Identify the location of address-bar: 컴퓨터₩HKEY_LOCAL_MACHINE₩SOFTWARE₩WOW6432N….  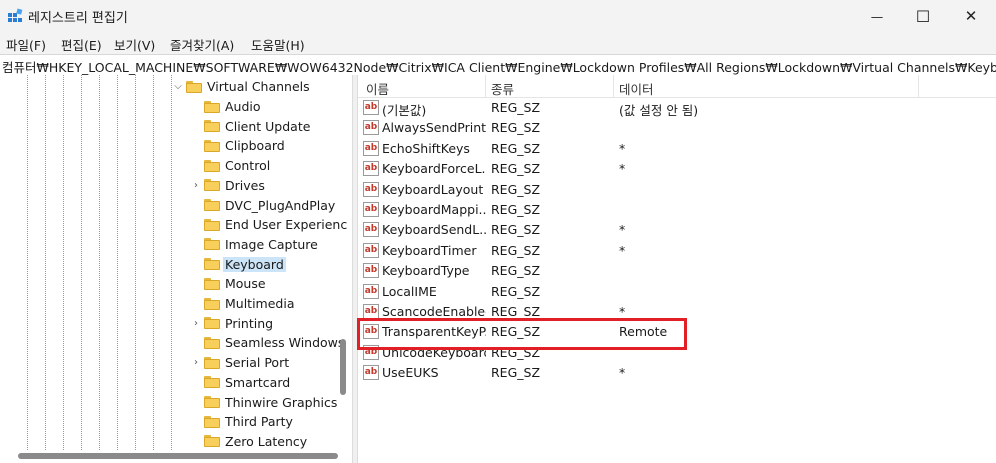
(498, 65).